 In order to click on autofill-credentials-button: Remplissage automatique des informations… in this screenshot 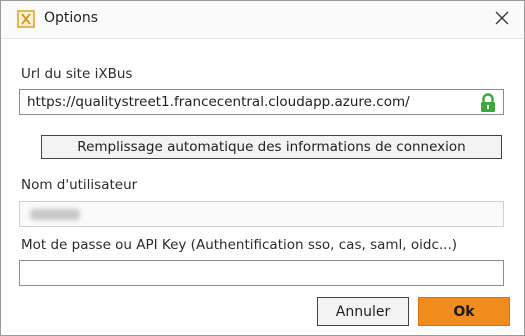, I will do `click(271, 147)`.